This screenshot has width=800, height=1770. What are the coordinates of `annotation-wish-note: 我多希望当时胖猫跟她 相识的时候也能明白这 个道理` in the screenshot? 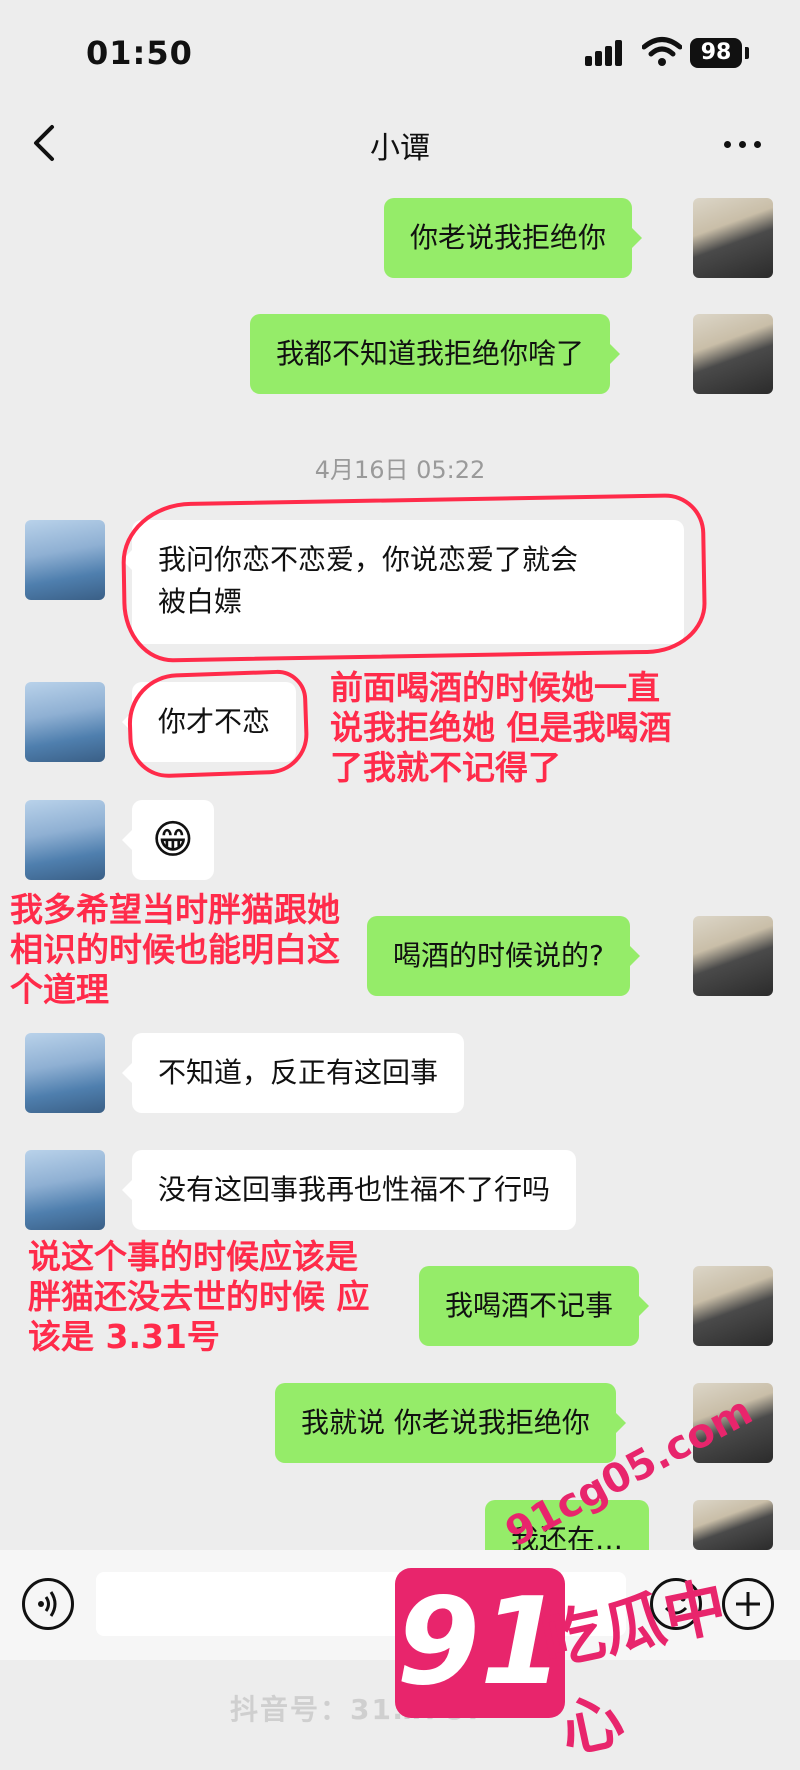 It's located at (175, 949).